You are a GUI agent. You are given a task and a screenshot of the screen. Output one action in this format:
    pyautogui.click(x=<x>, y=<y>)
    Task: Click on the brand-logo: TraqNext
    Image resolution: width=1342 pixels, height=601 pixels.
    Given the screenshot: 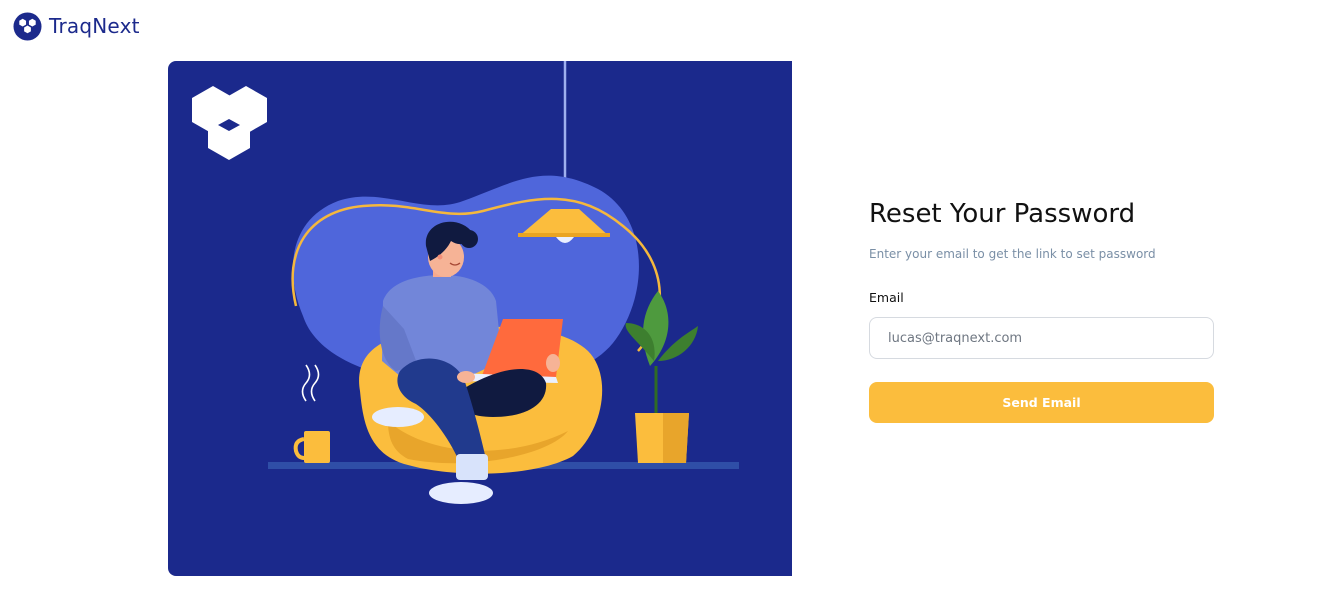 What is the action you would take?
    pyautogui.click(x=76, y=26)
    